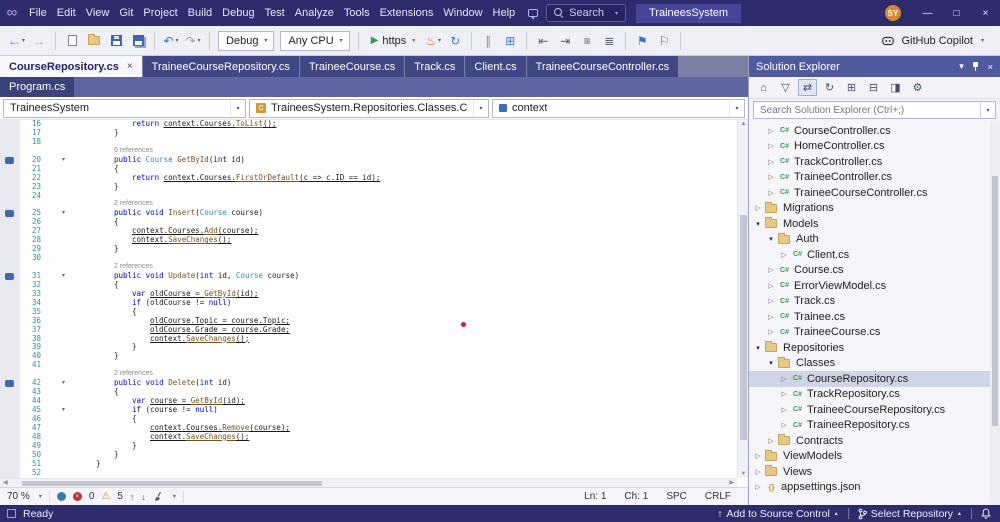 This screenshot has height=522, width=1000. What do you see at coordinates (956, 13) in the screenshot?
I see `maximize-button: □` at bounding box center [956, 13].